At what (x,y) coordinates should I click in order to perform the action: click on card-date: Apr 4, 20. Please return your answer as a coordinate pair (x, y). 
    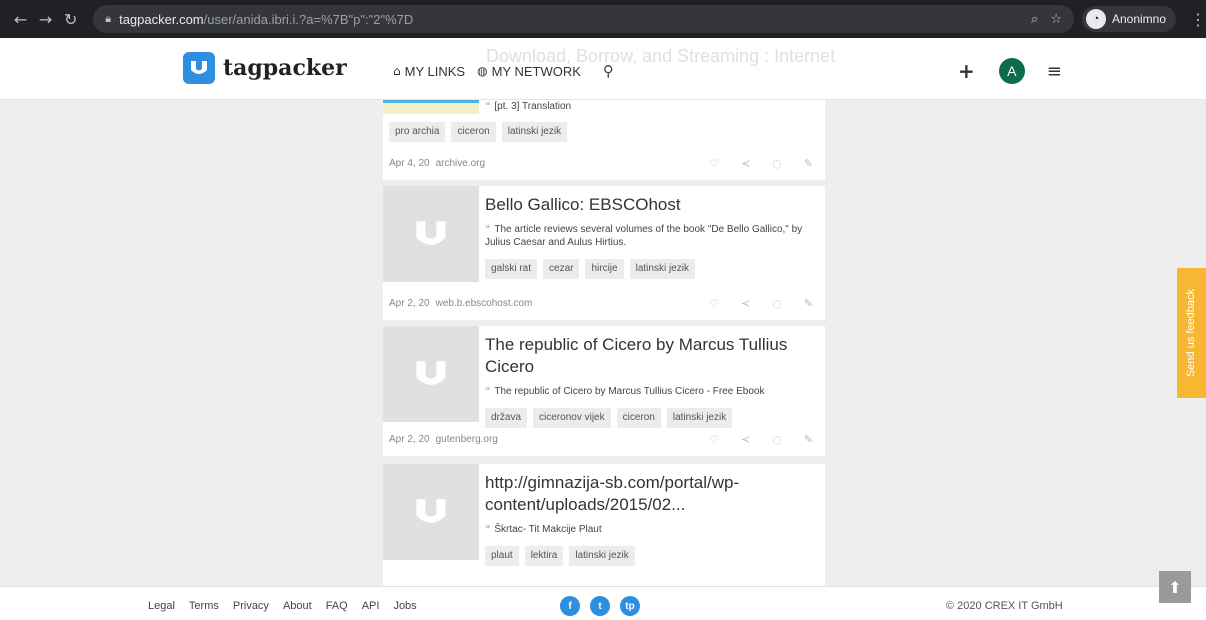
    Looking at the image, I should click on (409, 163).